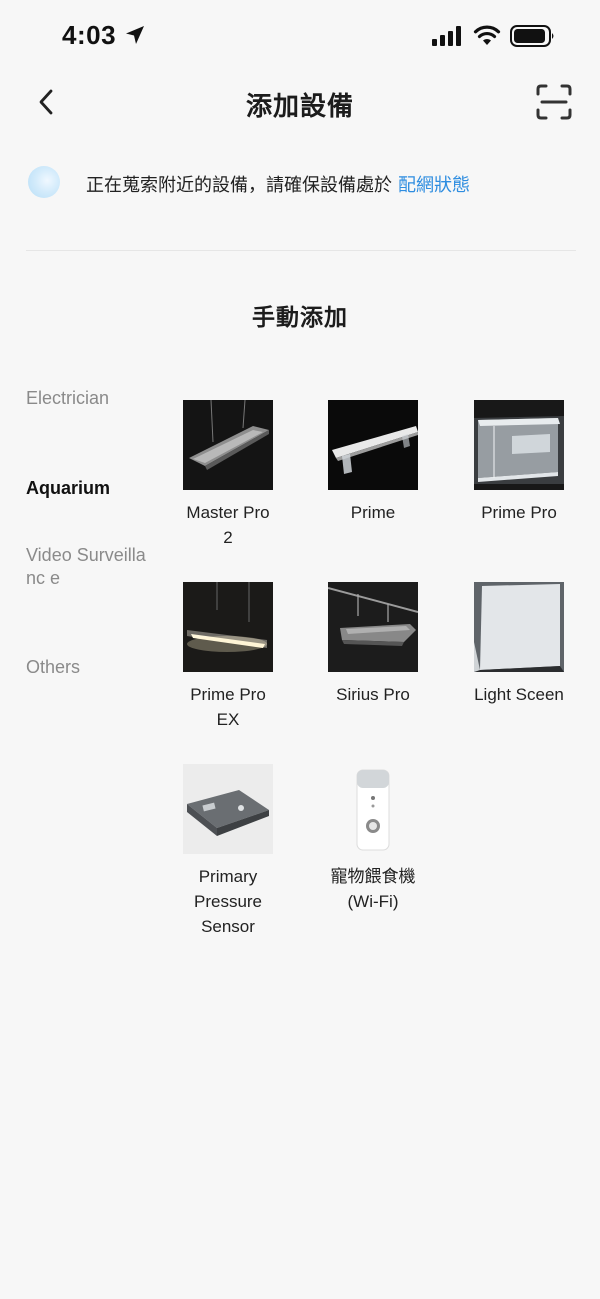 The height and width of the screenshot is (1299, 600). I want to click on scanning-status: 正在蒐索附近的設備，請確保設備處於 配網狀態, so click(306, 182).